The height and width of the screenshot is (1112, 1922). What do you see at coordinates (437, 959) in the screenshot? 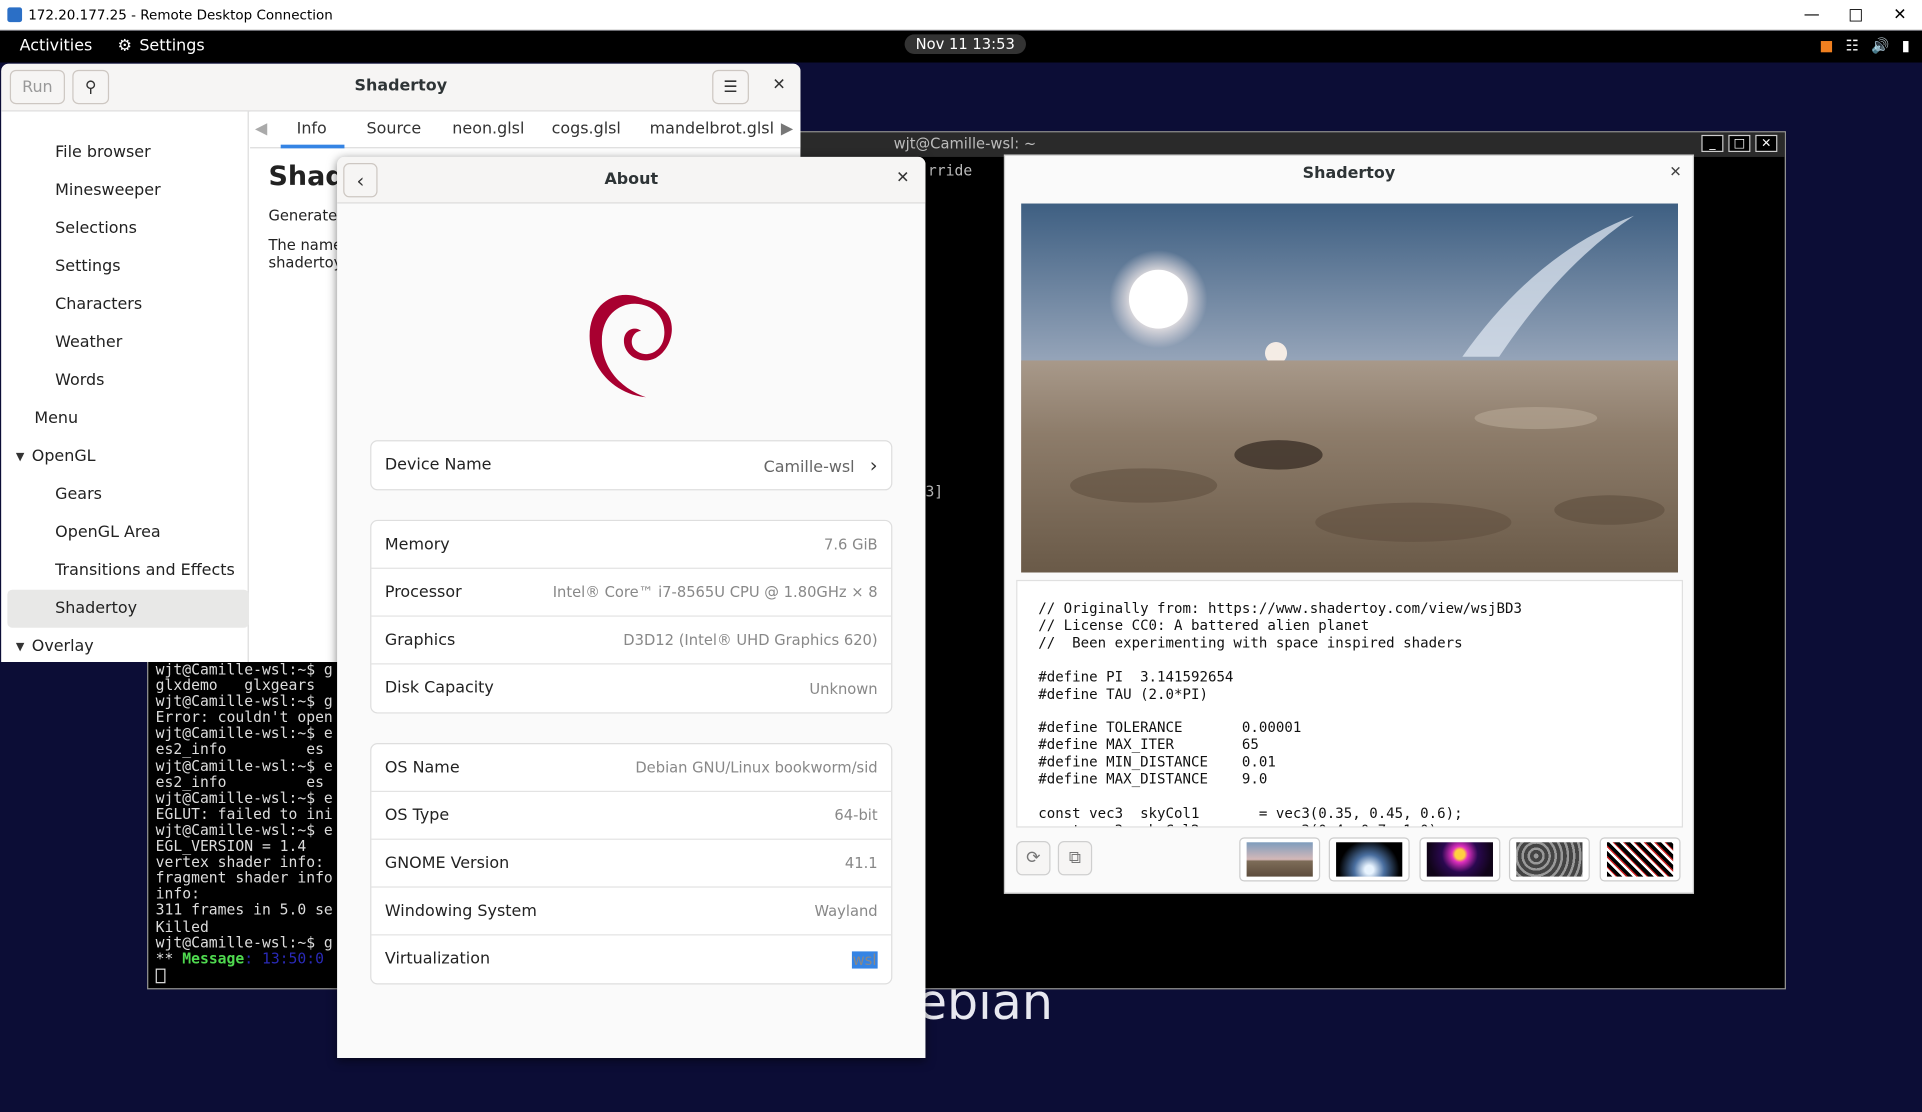
I see `row-label: Virtualization` at bounding box center [437, 959].